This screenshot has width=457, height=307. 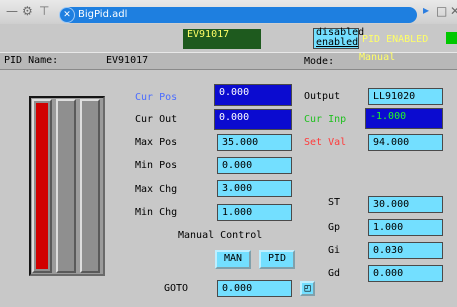 What do you see at coordinates (254, 188) in the screenshot?
I see `max-chg-input: 3.000` at bounding box center [254, 188].